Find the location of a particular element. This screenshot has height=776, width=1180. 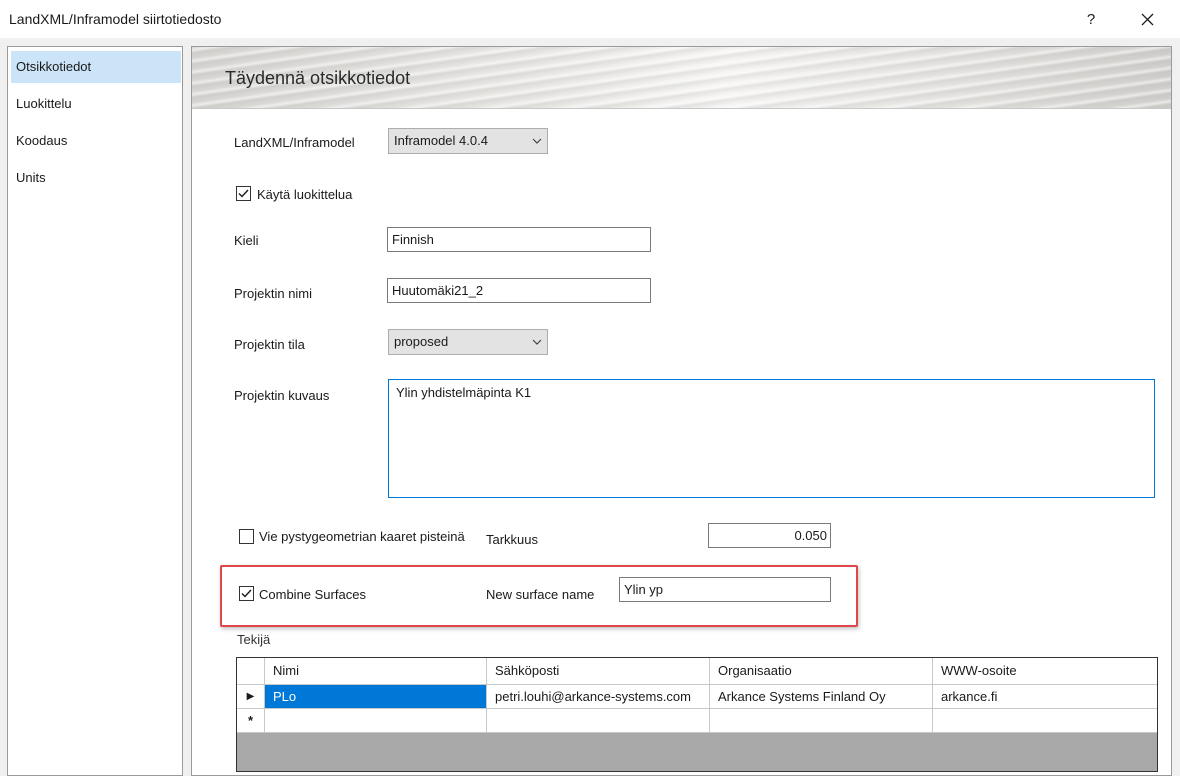

title-bar: LandXML/Inframodel siirtotiedosto ? is located at coordinates (590, 19).